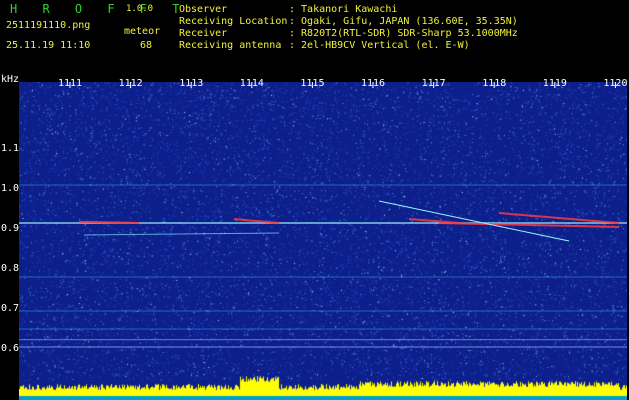  I want to click on y-tick-label: 0.8, so click(10, 268).